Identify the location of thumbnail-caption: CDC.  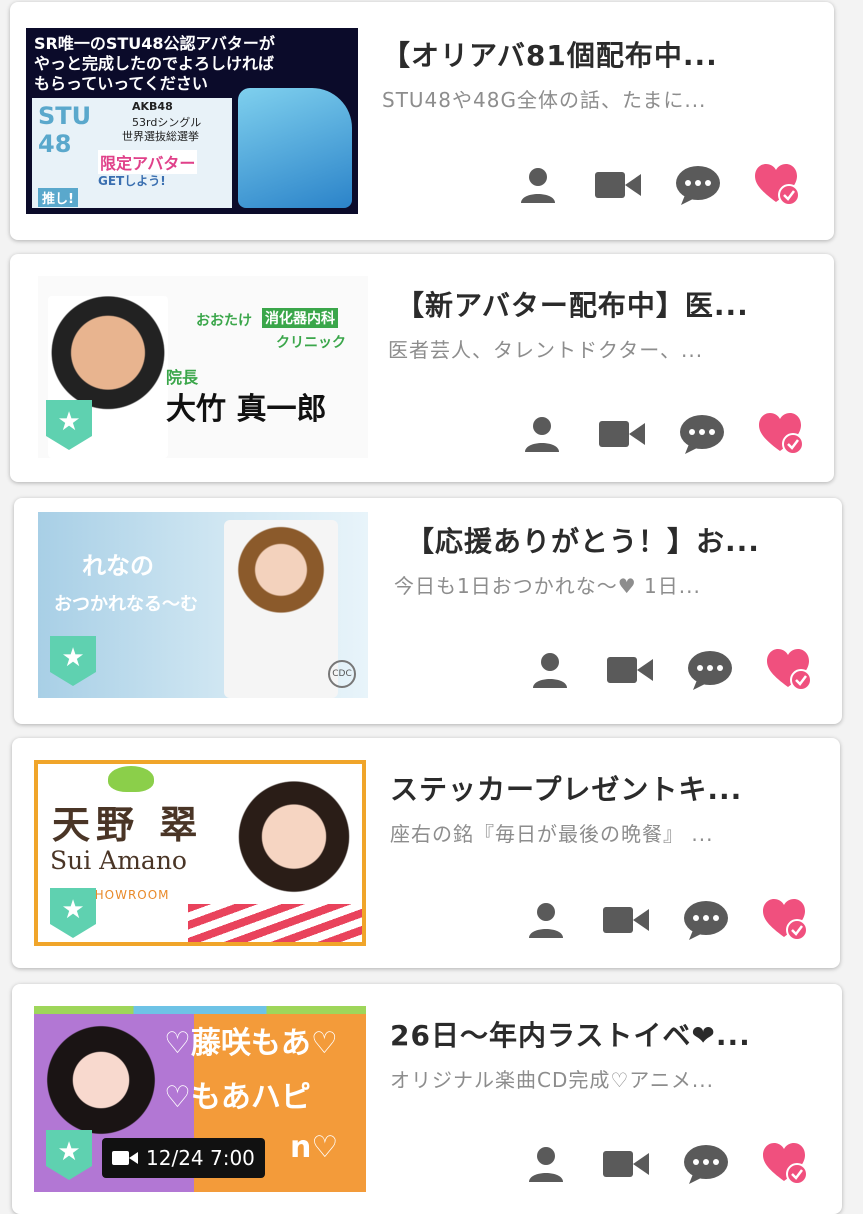
(342, 674).